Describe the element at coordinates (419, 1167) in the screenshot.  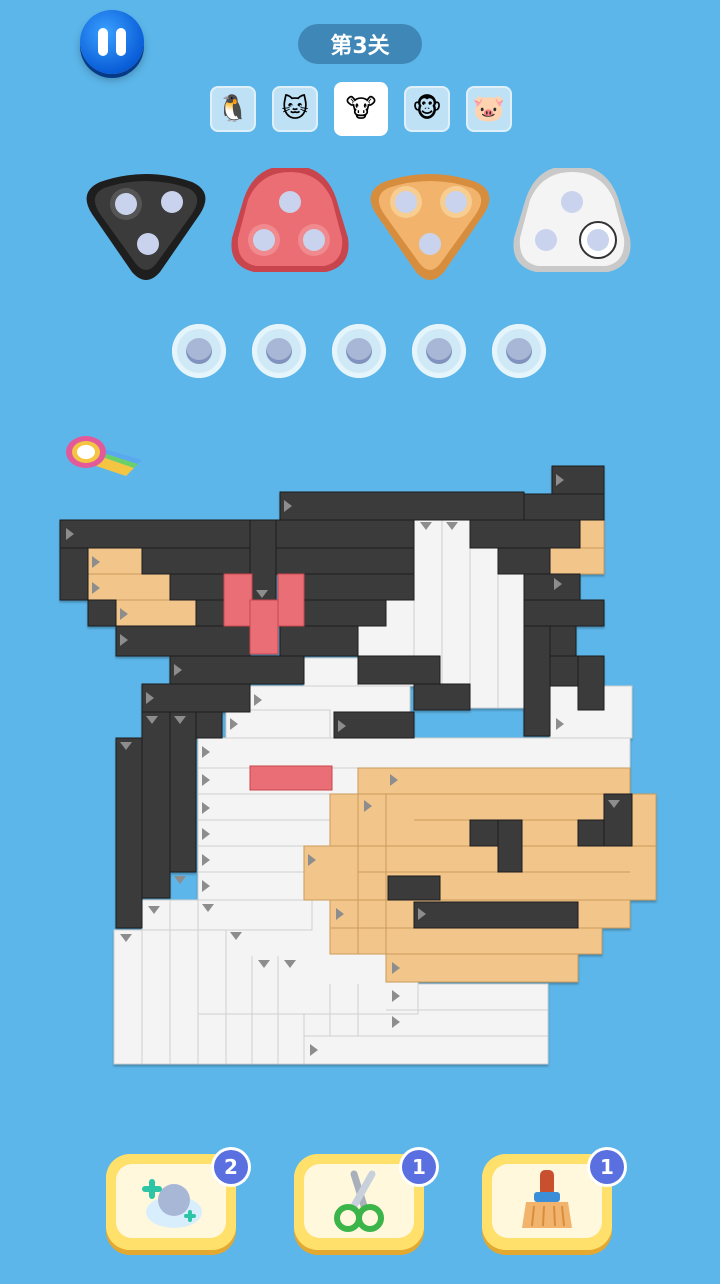
I see `scissors-count-badge: 1` at that location.